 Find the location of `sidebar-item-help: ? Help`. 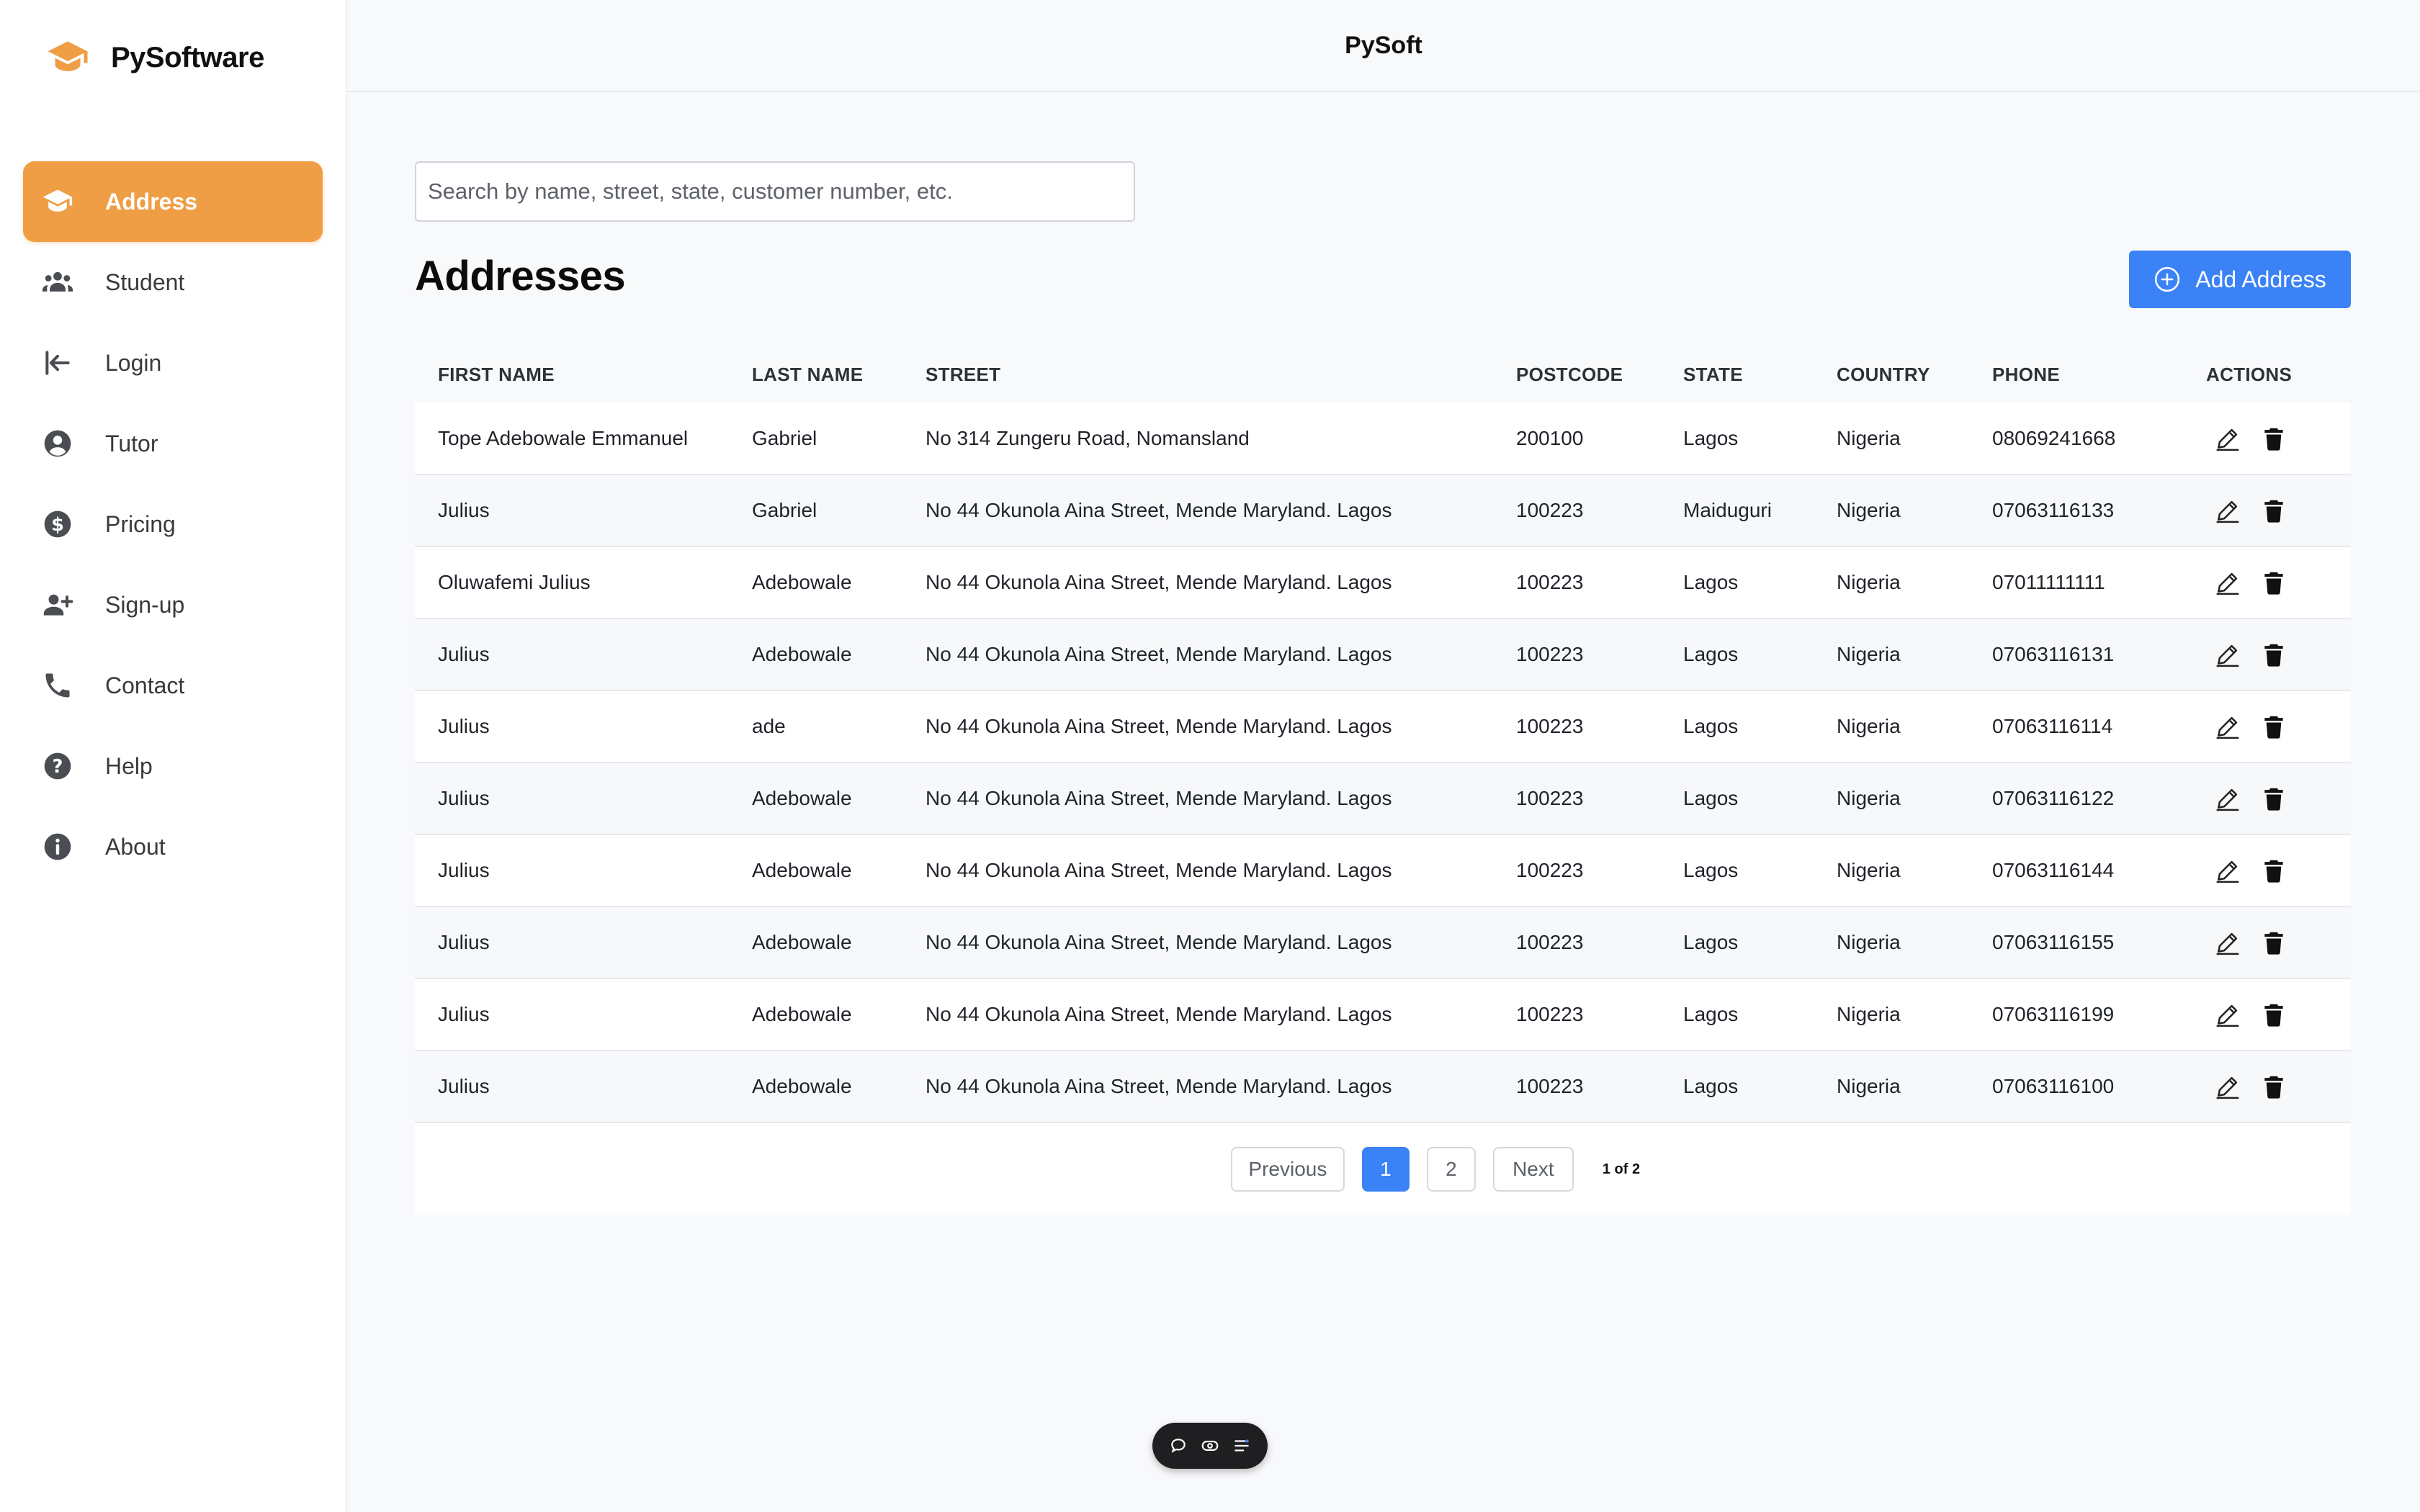

sidebar-item-help: ? Help is located at coordinates (173, 766).